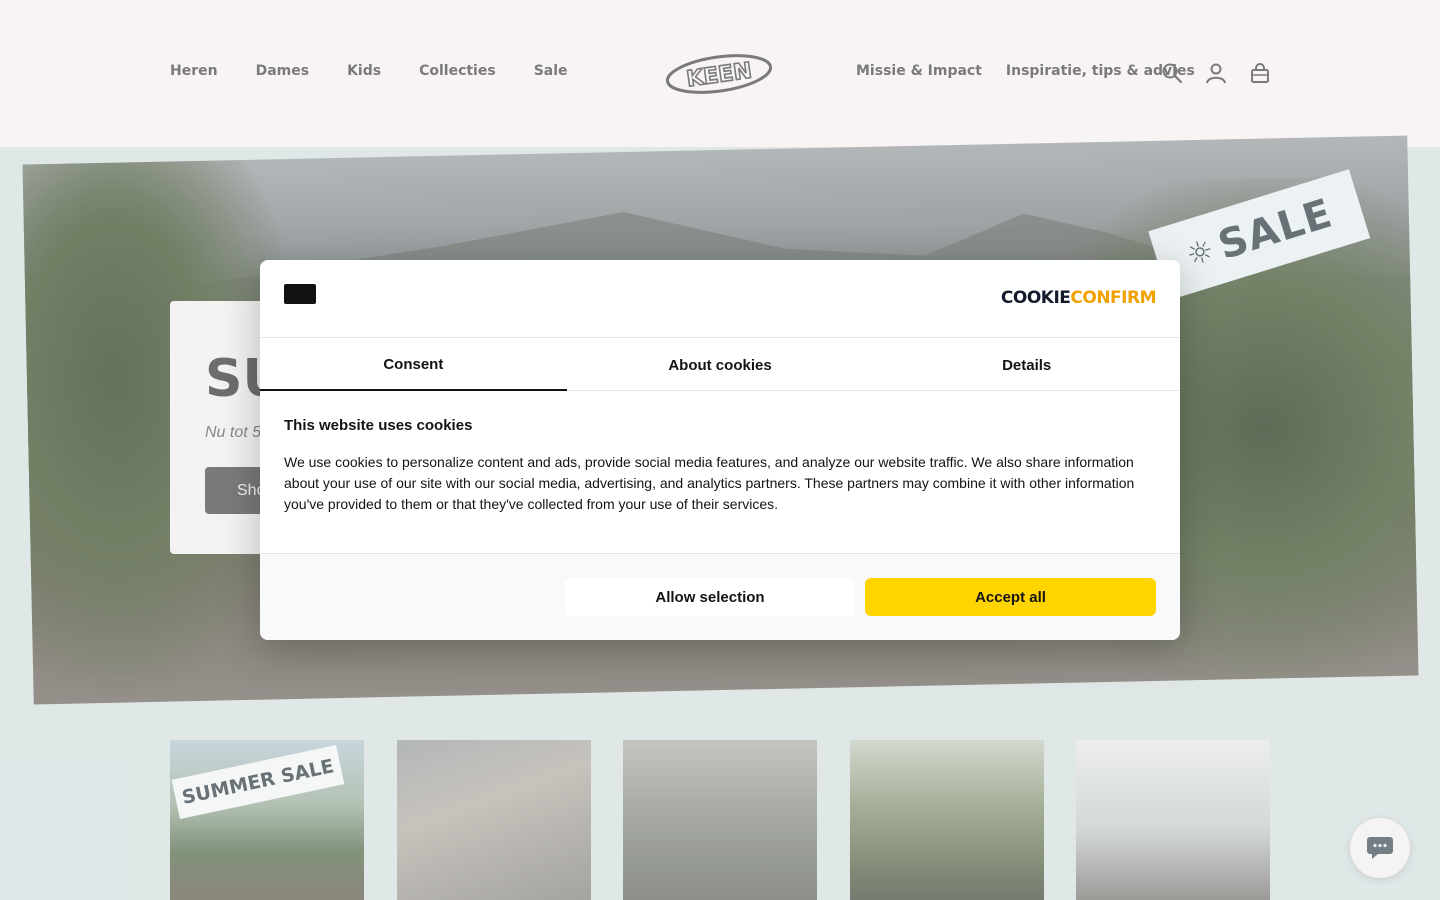 This screenshot has width=1440, height=900. I want to click on dialog-footer: Allow selection Accept all, so click(720, 596).